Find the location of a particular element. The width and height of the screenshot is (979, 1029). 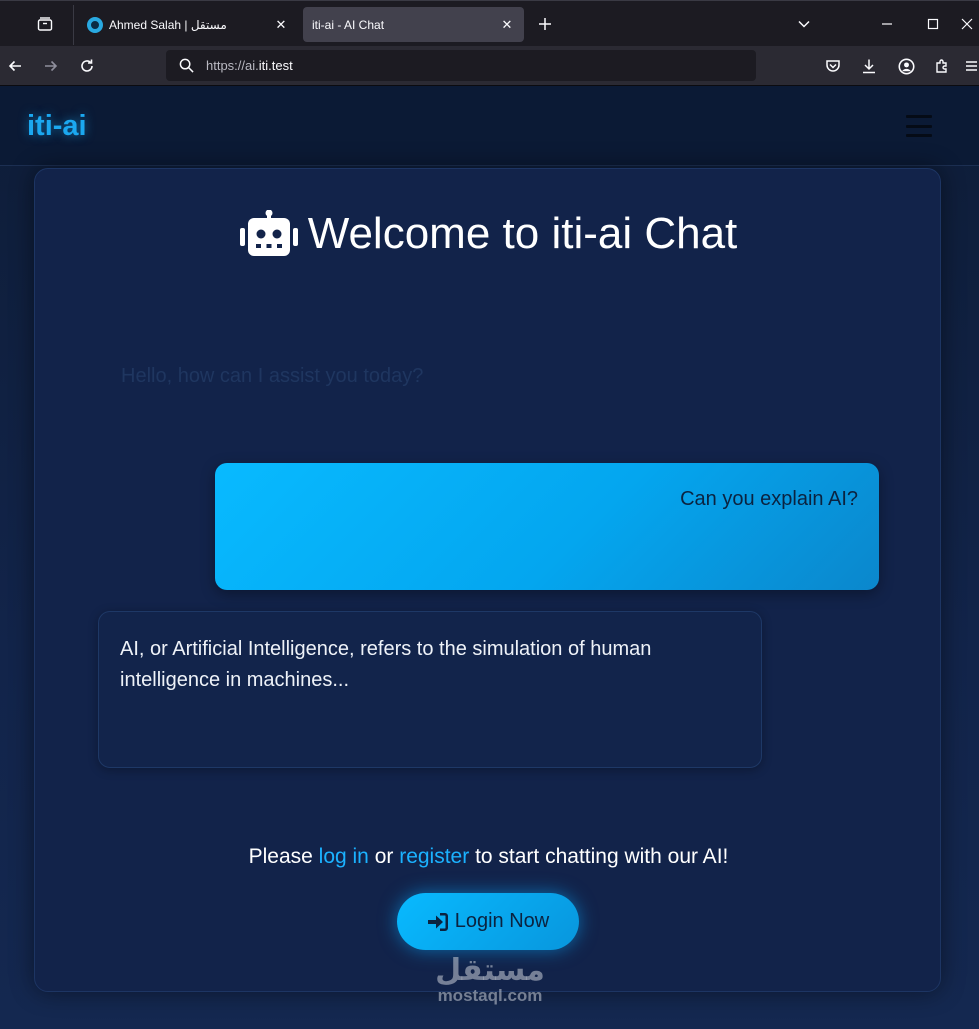

pocket-icon is located at coordinates (833, 66).